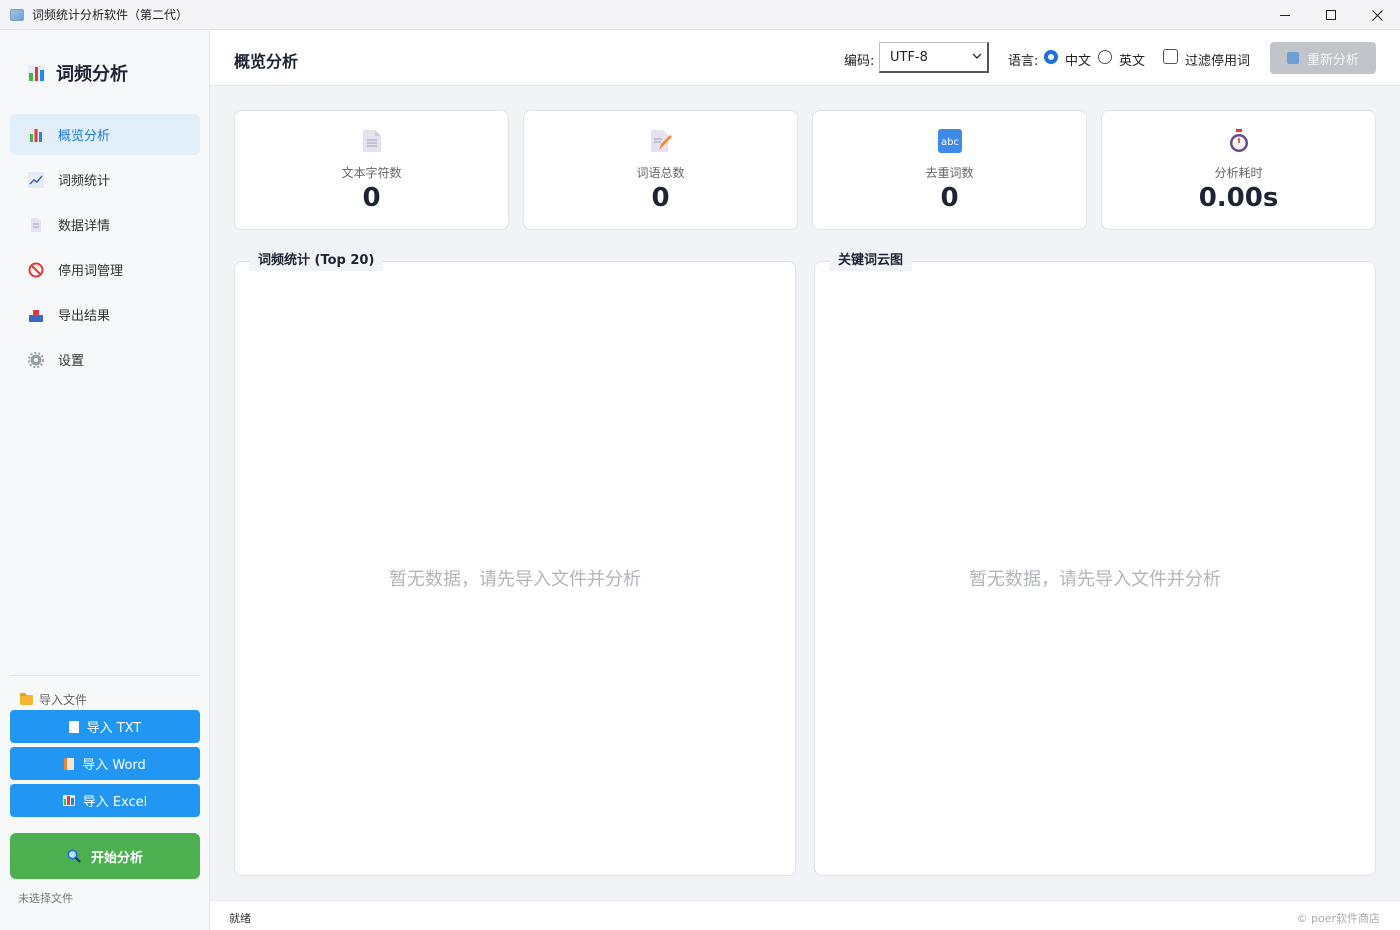 The height and width of the screenshot is (930, 1400). I want to click on title-bar: 词频统计分析软件（第二代）, so click(700, 15).